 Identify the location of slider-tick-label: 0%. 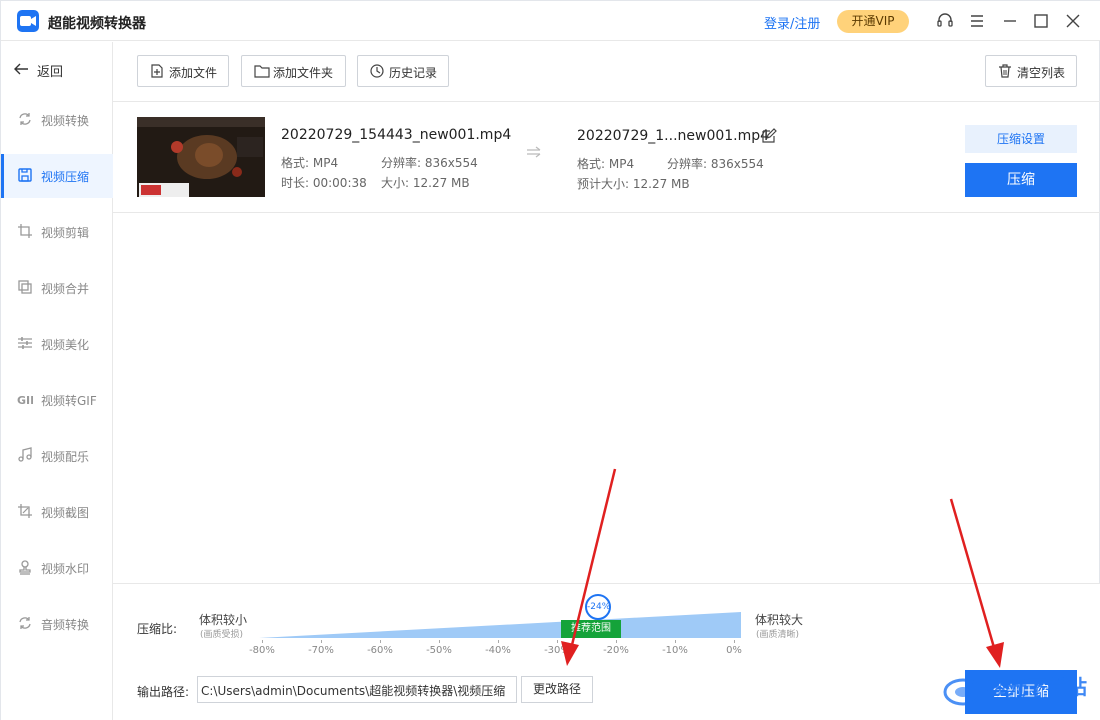
(734, 650).